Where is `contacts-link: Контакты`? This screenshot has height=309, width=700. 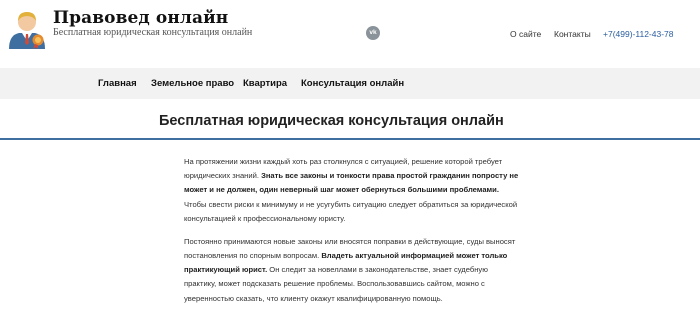 contacts-link: Контакты is located at coordinates (572, 34).